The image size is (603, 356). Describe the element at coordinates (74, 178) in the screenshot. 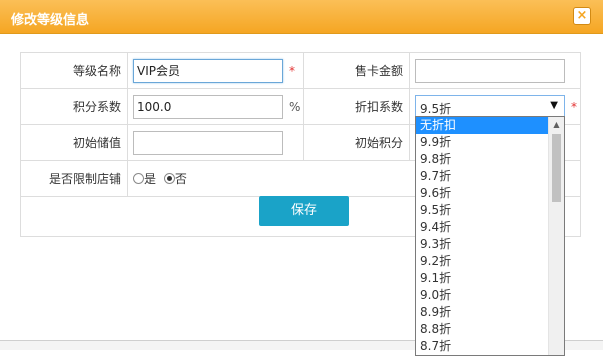

I see `limit-store-label: 是否限制店铺` at that location.